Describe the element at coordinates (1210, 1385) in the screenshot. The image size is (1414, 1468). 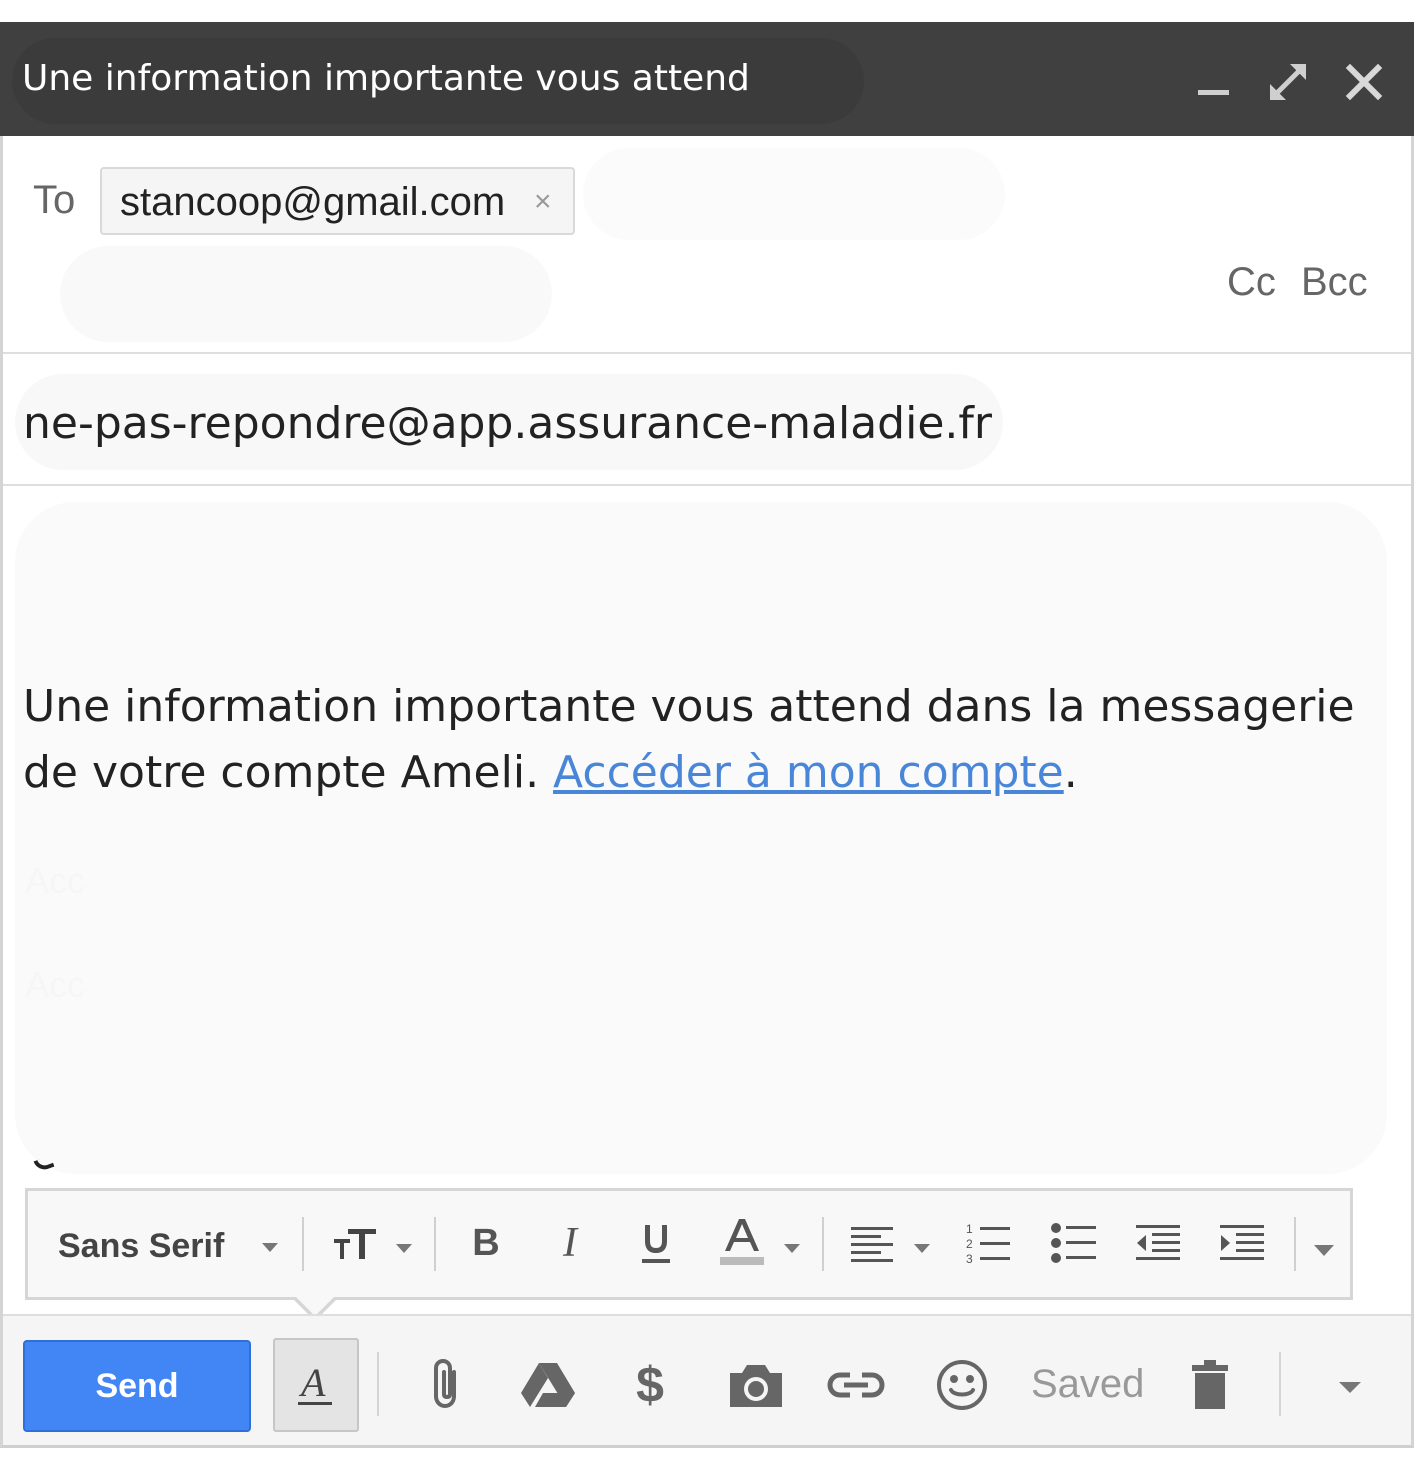
I see `trash-icon` at that location.